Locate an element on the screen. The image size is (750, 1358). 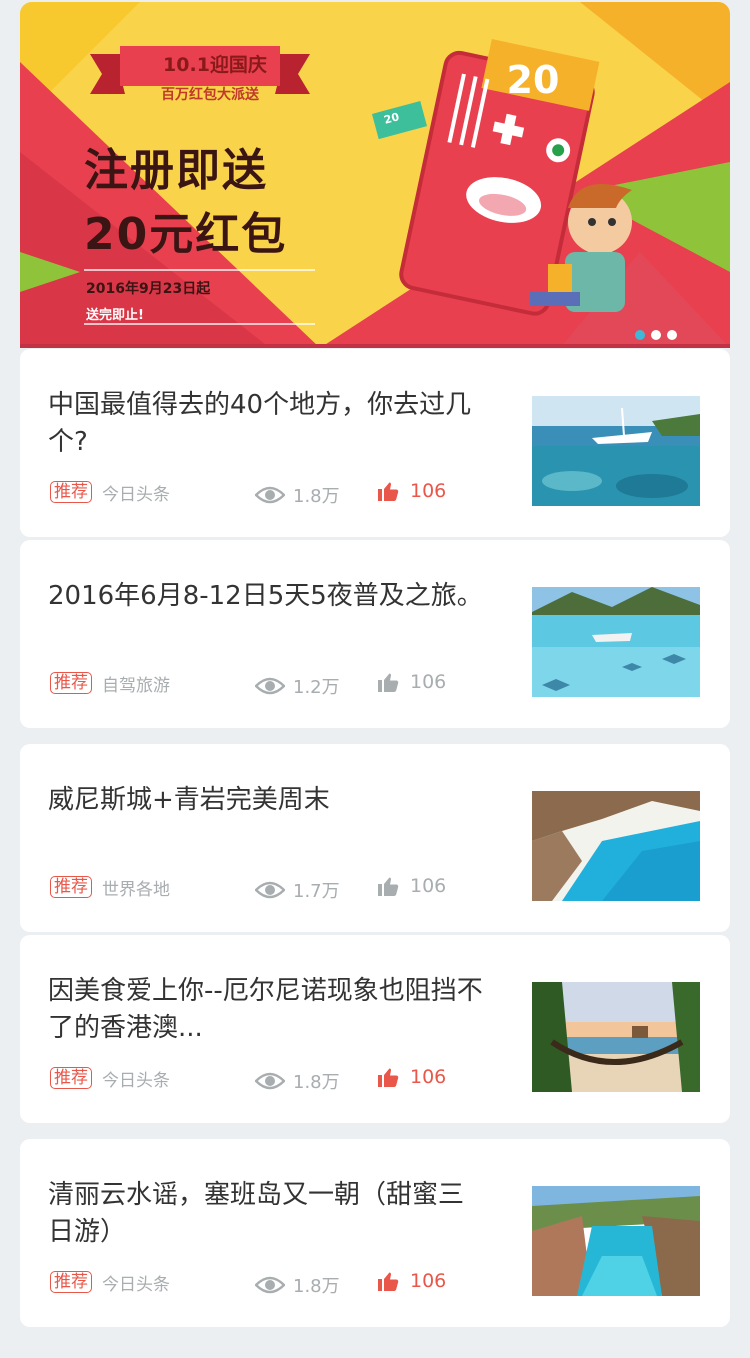
banner-ribbon-subtitle: 百万红包大派送 is located at coordinates (210, 95).